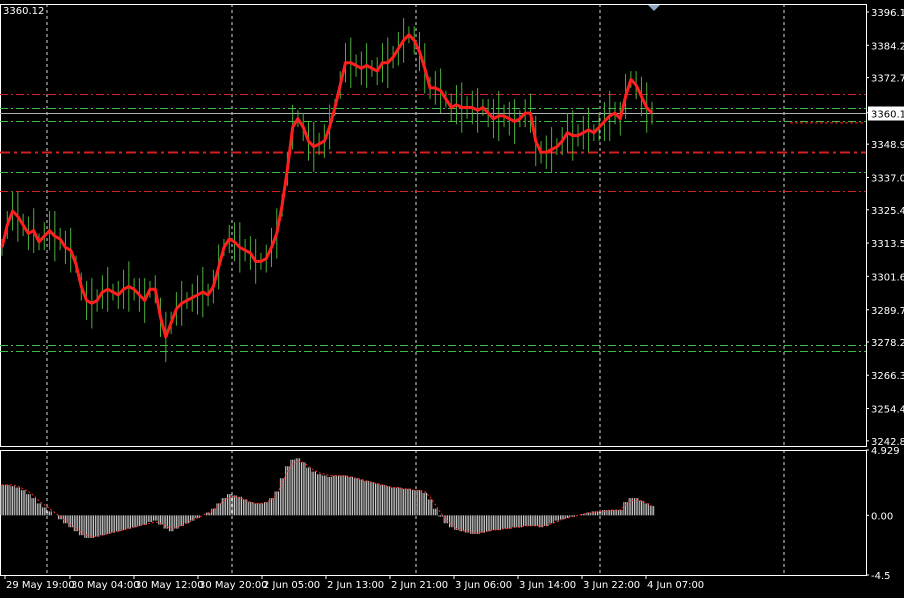 This screenshot has height=598, width=904. Describe the element at coordinates (882, 516) in the screenshot. I see `osc-tick-label: 0.00` at that location.